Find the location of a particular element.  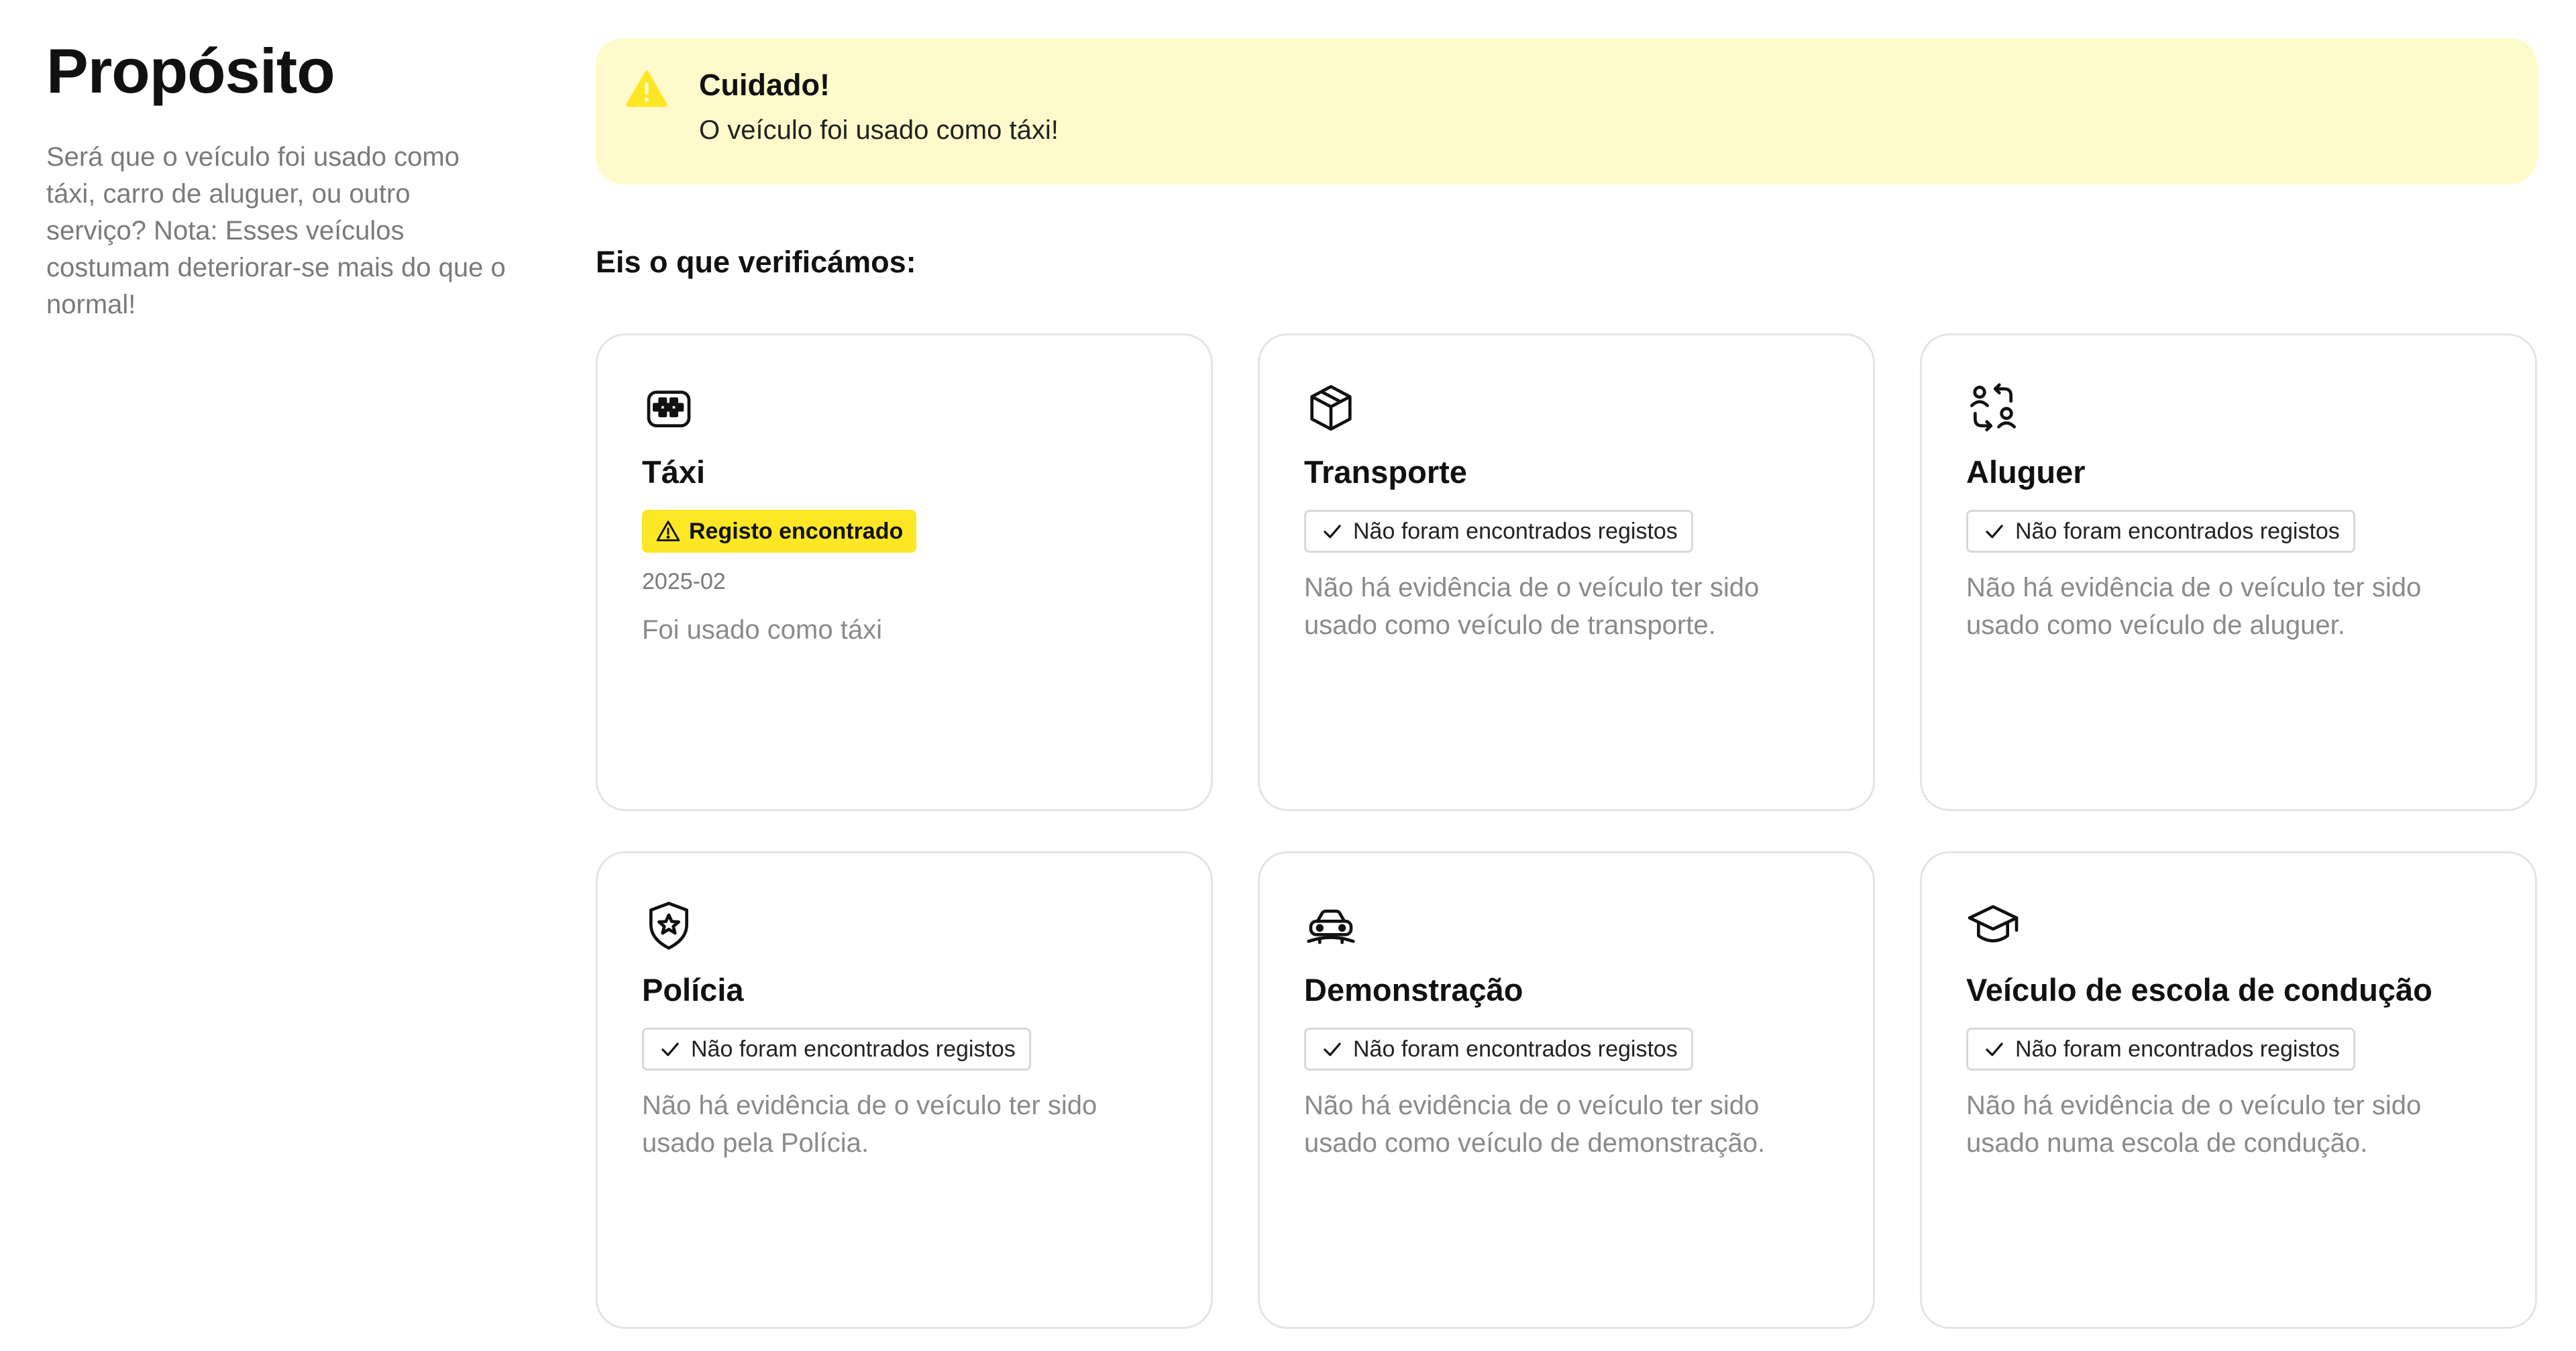

graduation-cap-icon is located at coordinates (1993, 926).